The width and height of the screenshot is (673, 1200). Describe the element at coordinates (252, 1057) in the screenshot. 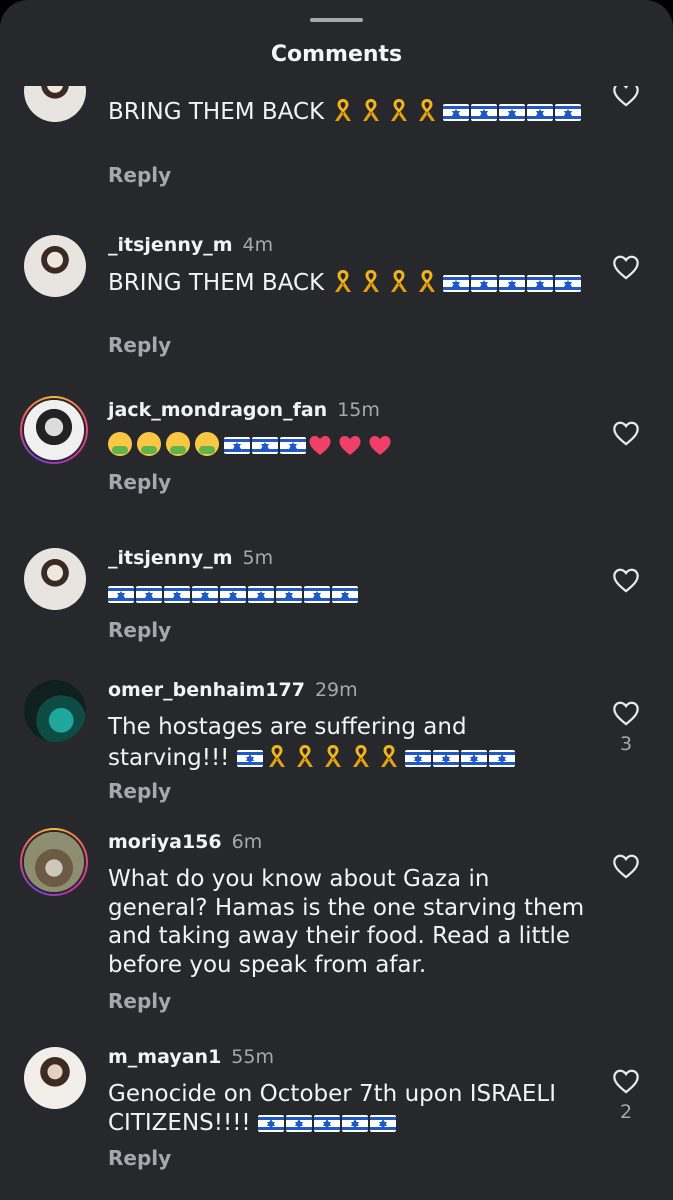

I see `comment-time: 55m` at that location.